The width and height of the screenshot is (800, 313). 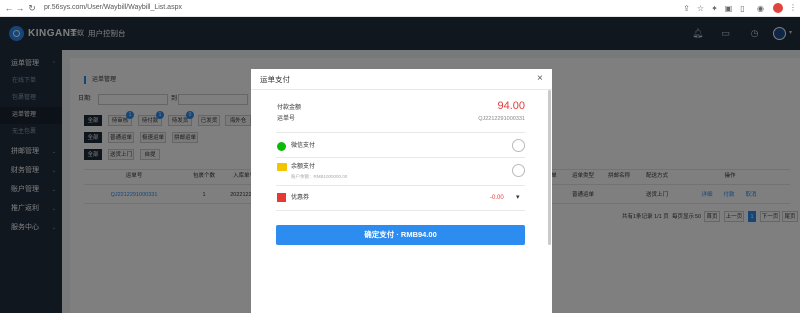 I want to click on modal-scrollbar, so click(x=549, y=167).